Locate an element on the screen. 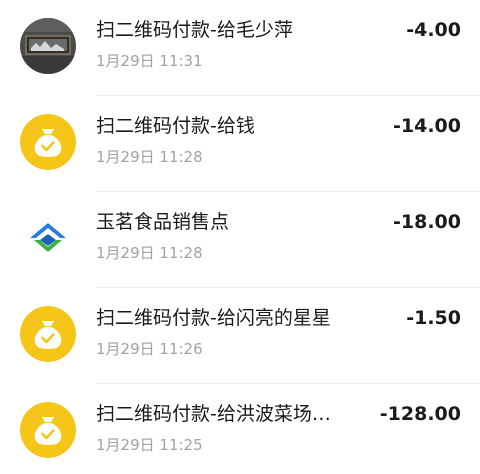 The width and height of the screenshot is (480, 474). transaction-title: 玉茗食品销售点 is located at coordinates (163, 222).